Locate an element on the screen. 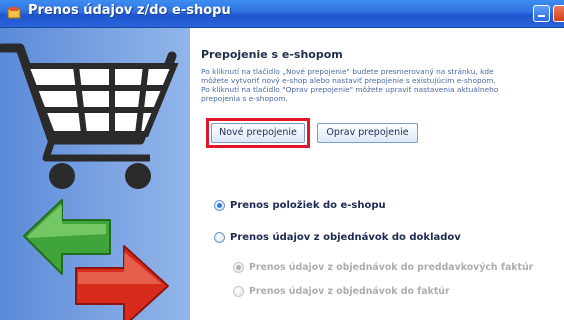 This screenshot has height=320, width=564. shopping-cart-icon is located at coordinates (89, 116).